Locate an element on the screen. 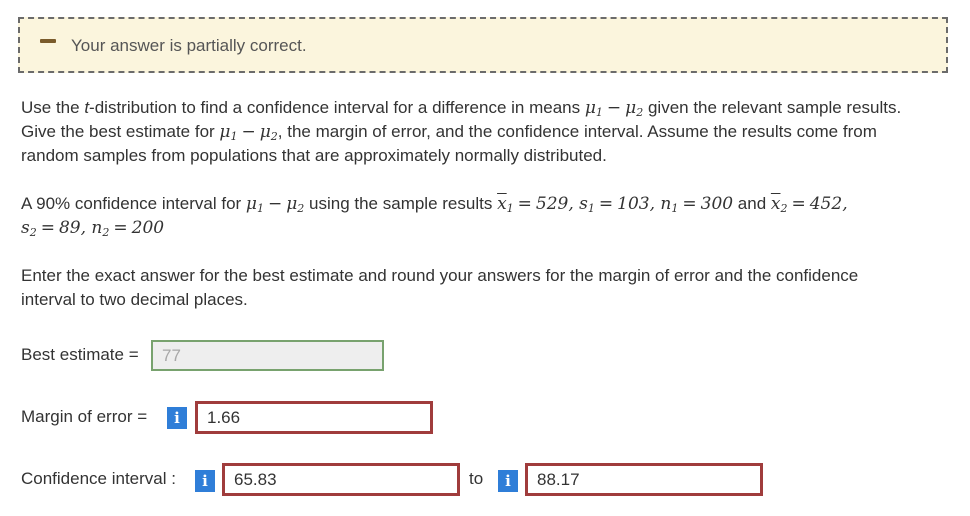  text: A 90% confidence interval for is located at coordinates (133, 203).